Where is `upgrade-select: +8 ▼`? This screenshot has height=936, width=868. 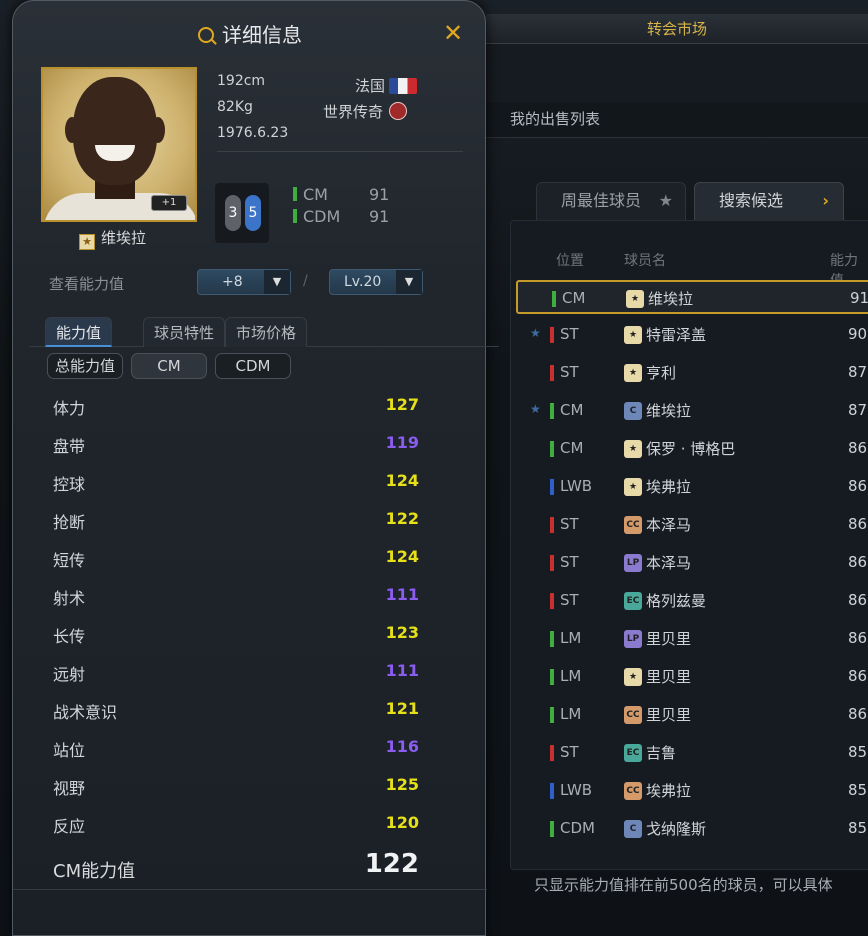 upgrade-select: +8 ▼ is located at coordinates (244, 282).